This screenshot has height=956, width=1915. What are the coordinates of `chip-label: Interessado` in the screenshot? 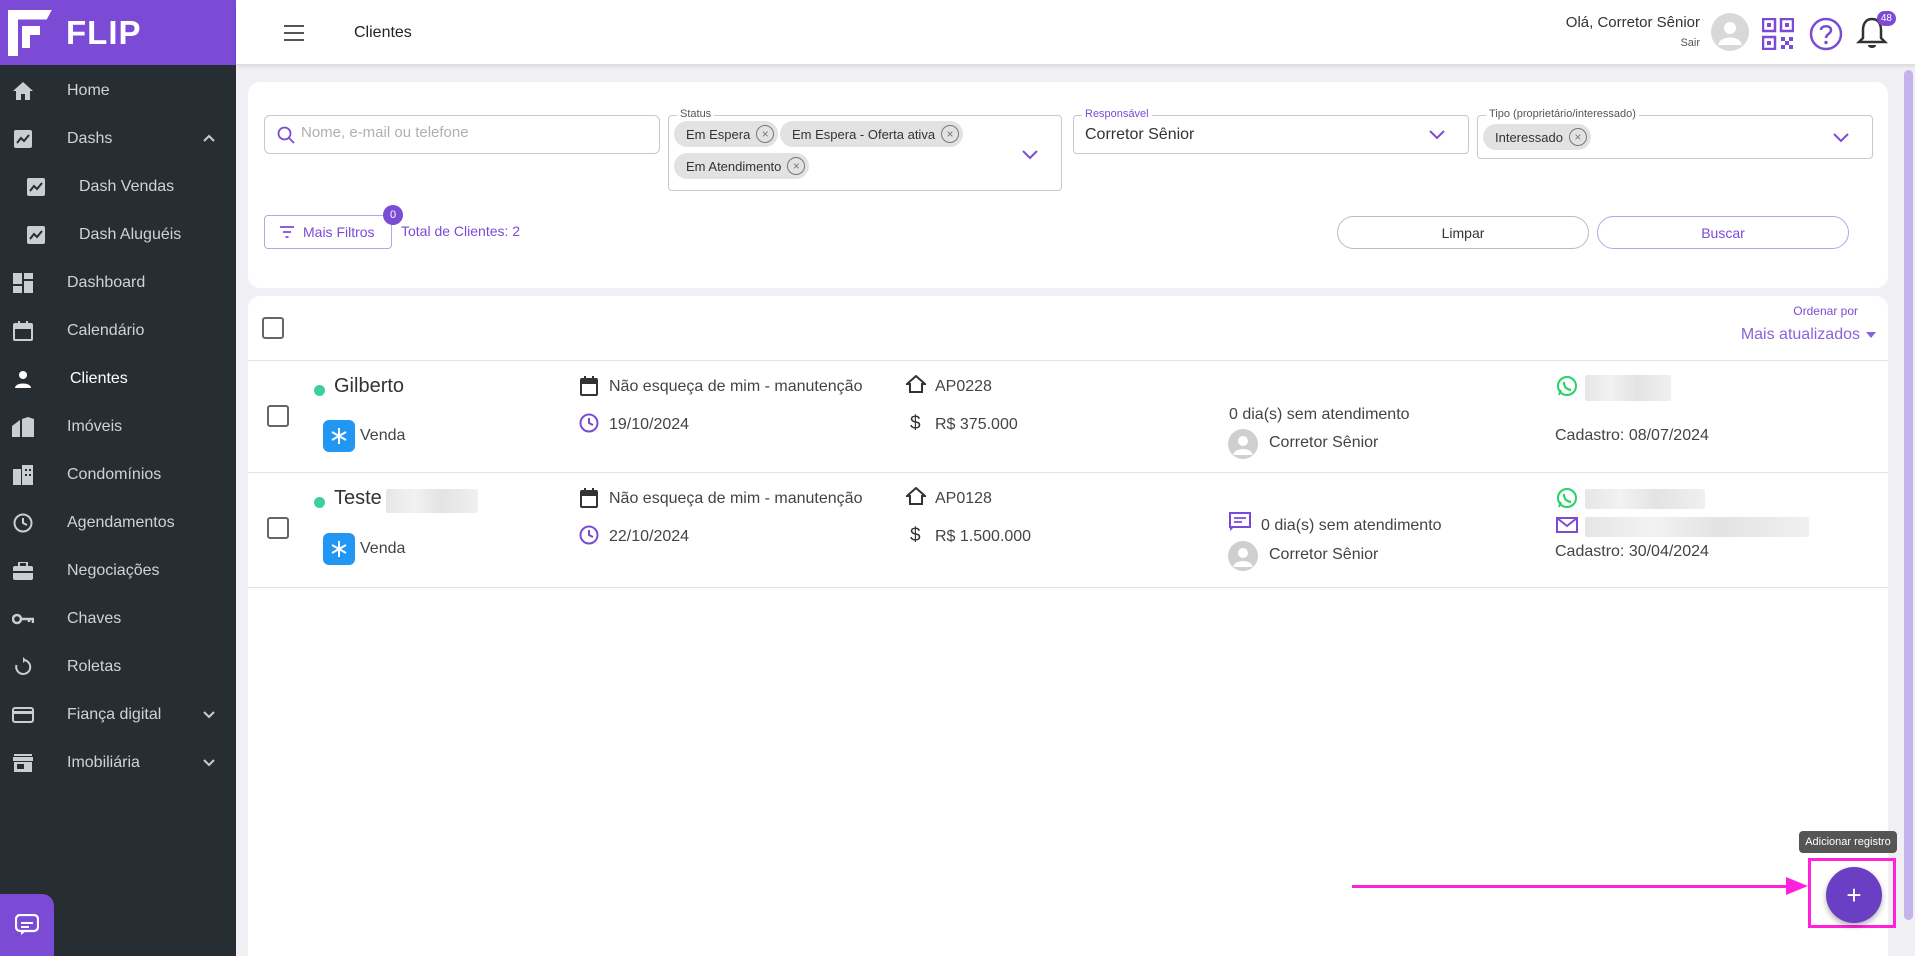 It's located at (1529, 137).